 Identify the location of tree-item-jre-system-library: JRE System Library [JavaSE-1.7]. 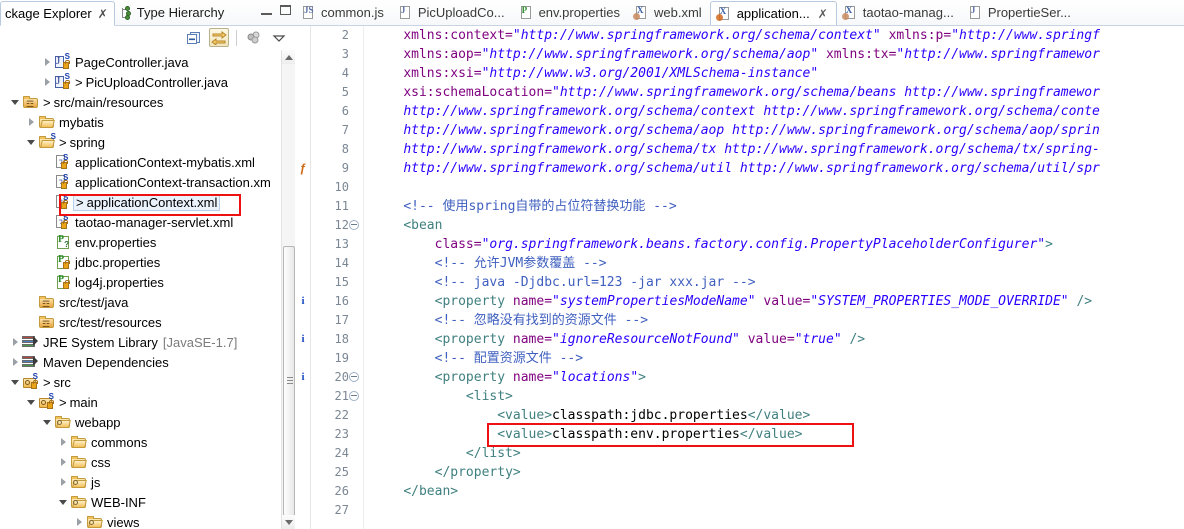
(140, 342).